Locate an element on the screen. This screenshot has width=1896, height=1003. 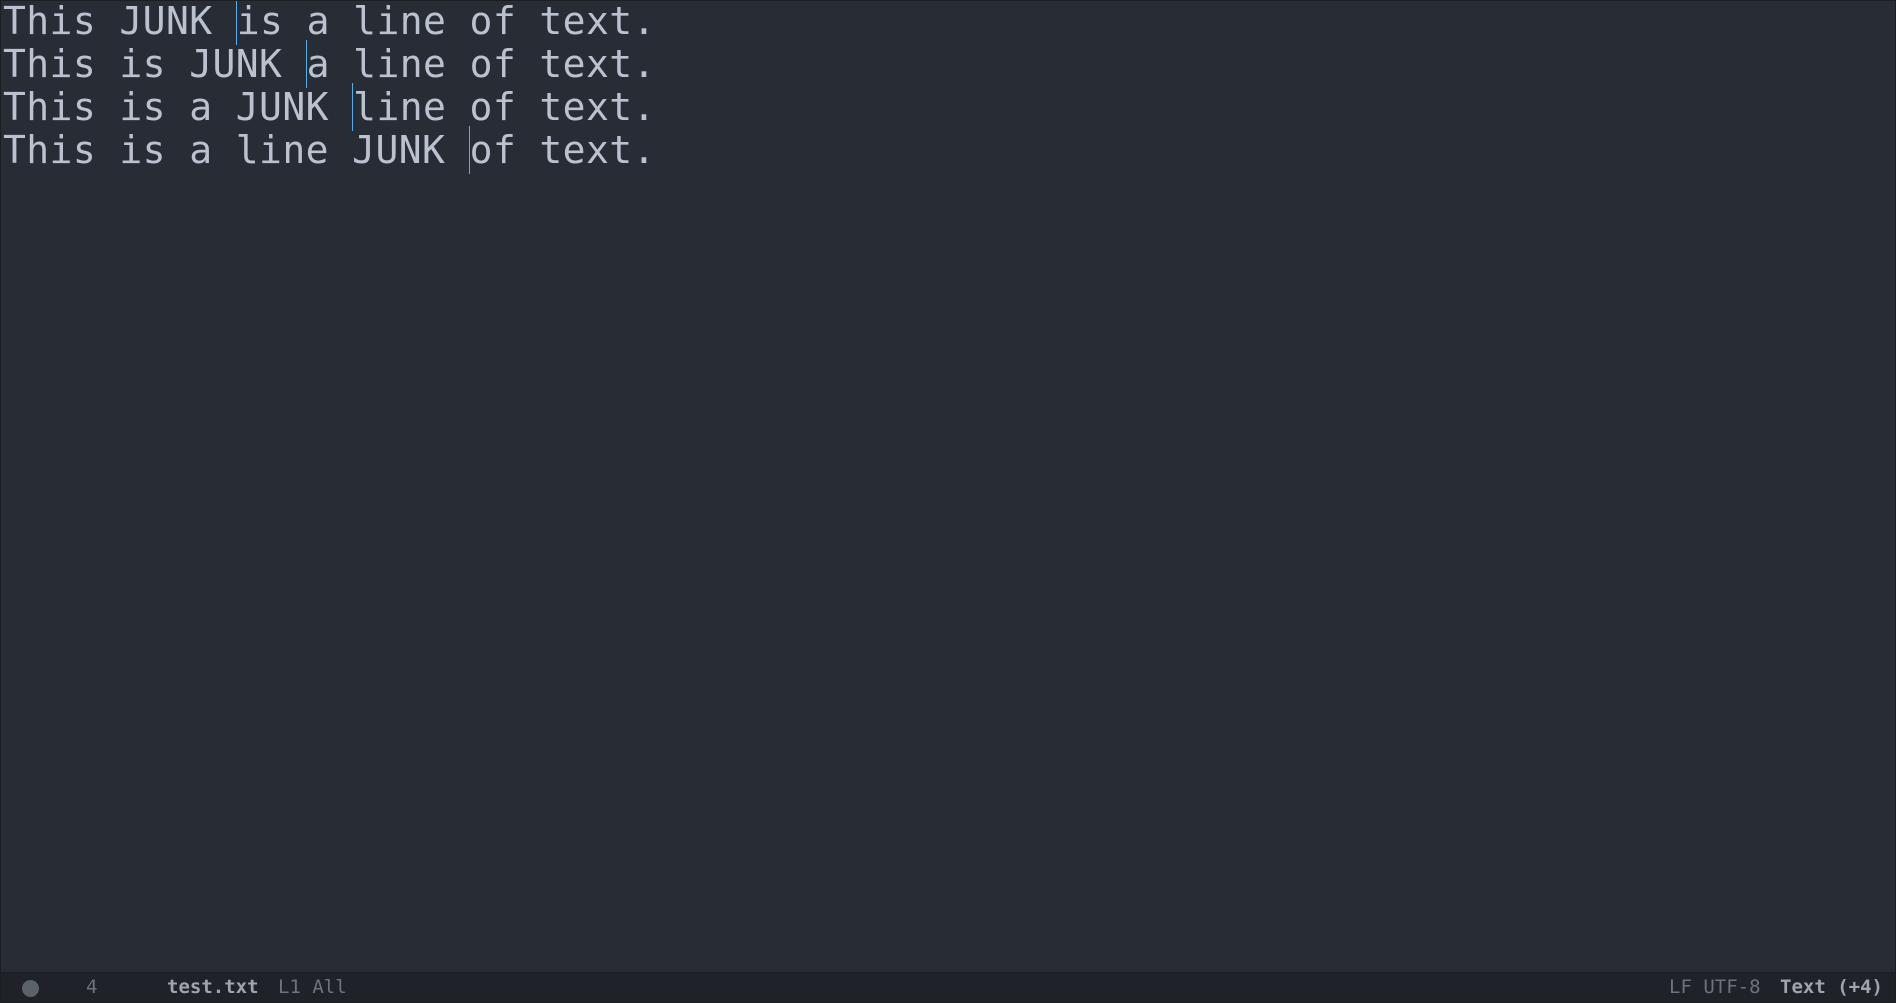
buffer-name: test.txt is located at coordinates (213, 987).